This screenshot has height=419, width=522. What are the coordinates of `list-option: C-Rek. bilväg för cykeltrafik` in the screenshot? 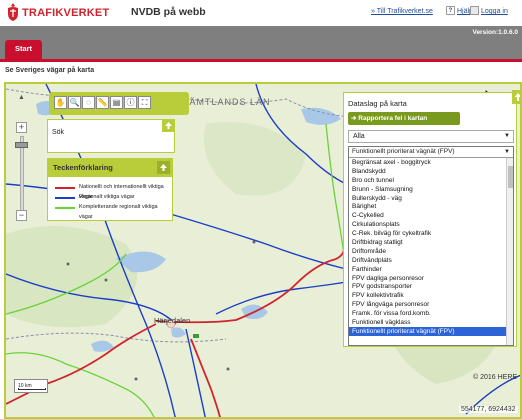 It's located at (431, 233).